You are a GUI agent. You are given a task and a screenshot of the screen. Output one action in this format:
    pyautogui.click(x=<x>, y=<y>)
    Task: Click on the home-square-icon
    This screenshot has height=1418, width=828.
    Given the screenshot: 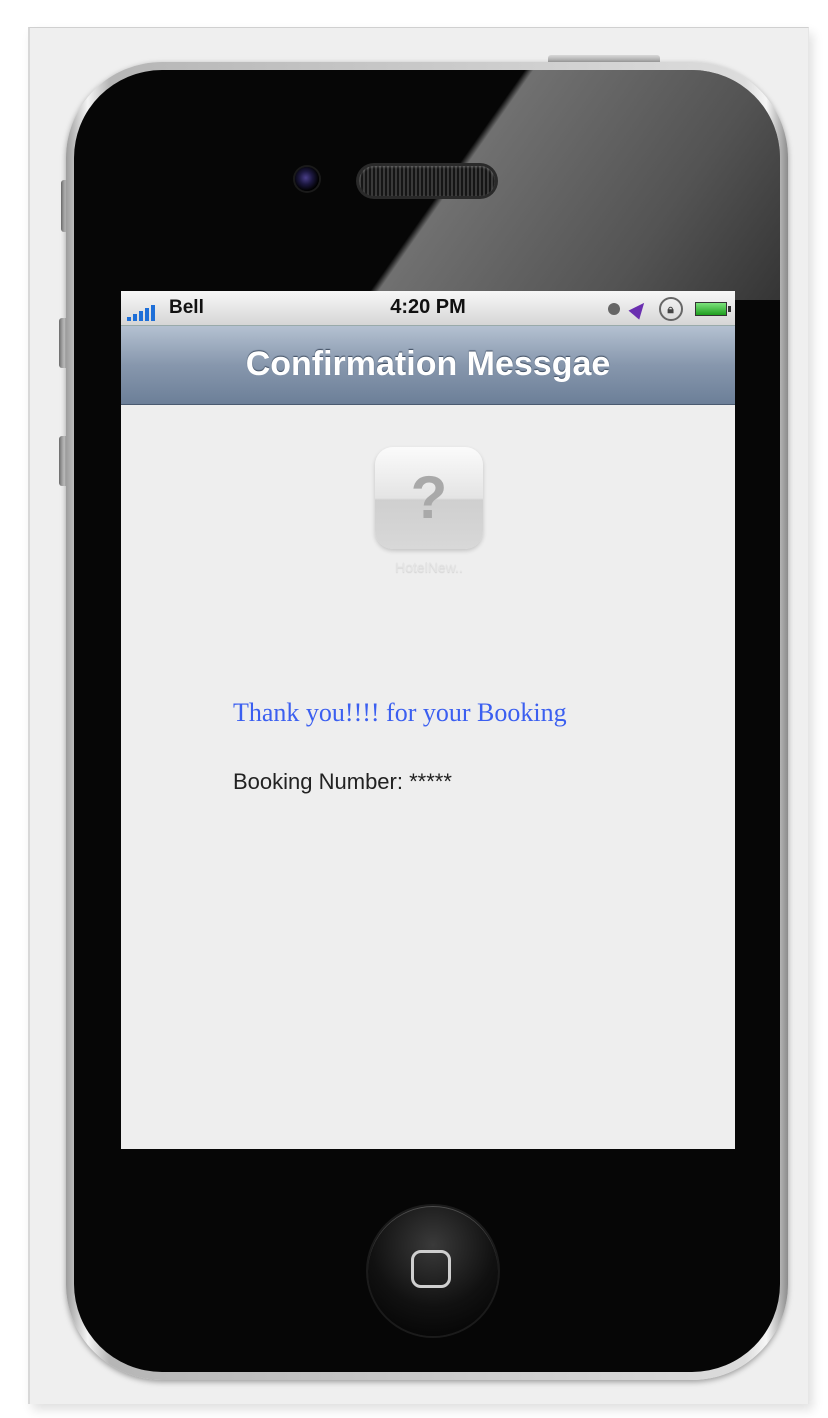 What is the action you would take?
    pyautogui.click(x=431, y=1269)
    